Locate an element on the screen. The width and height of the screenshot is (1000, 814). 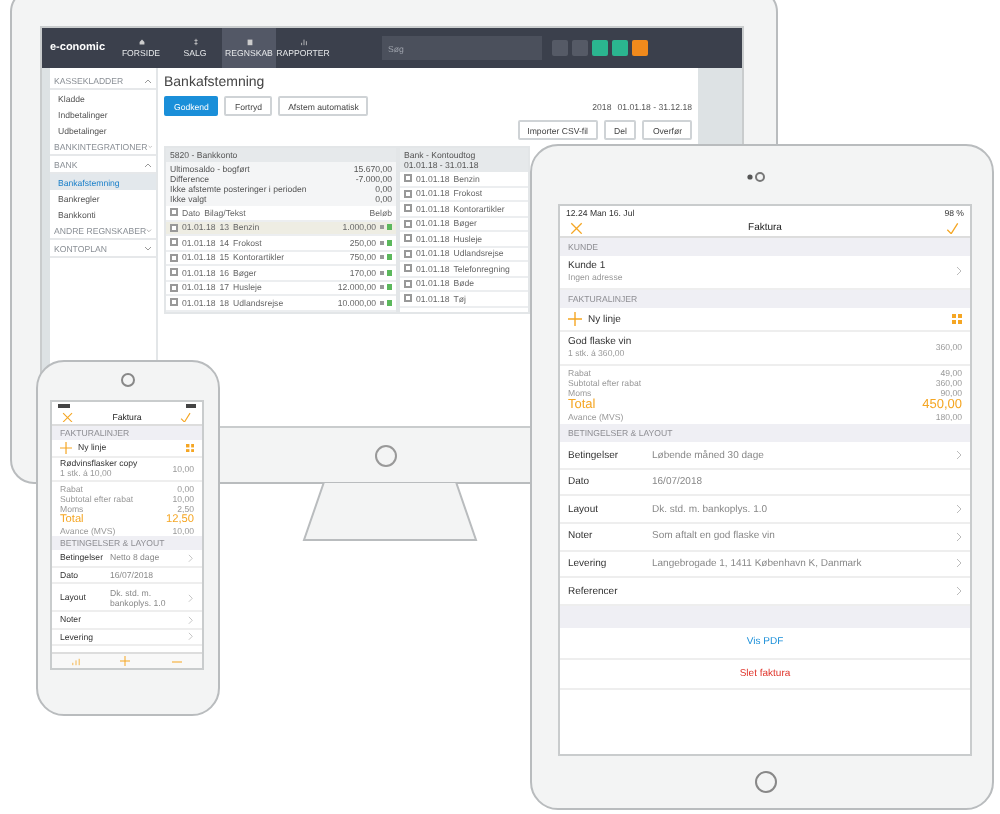
document-icon is located at coordinates (249, 42).